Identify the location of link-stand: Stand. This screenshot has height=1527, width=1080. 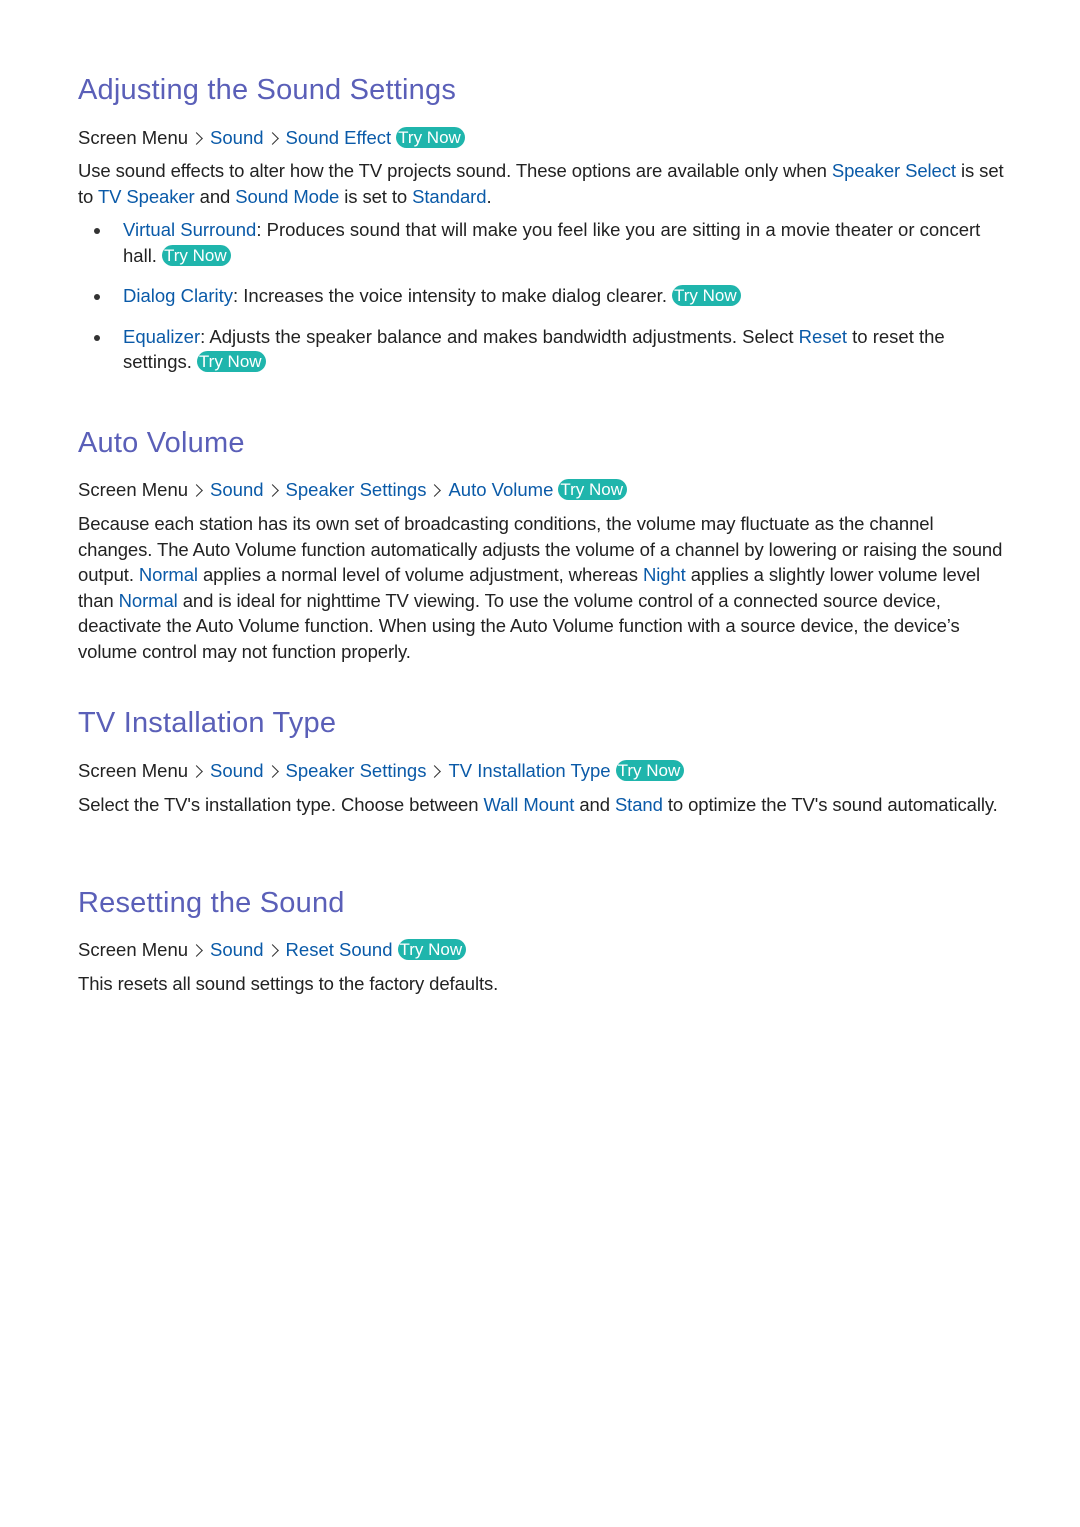
(639, 804).